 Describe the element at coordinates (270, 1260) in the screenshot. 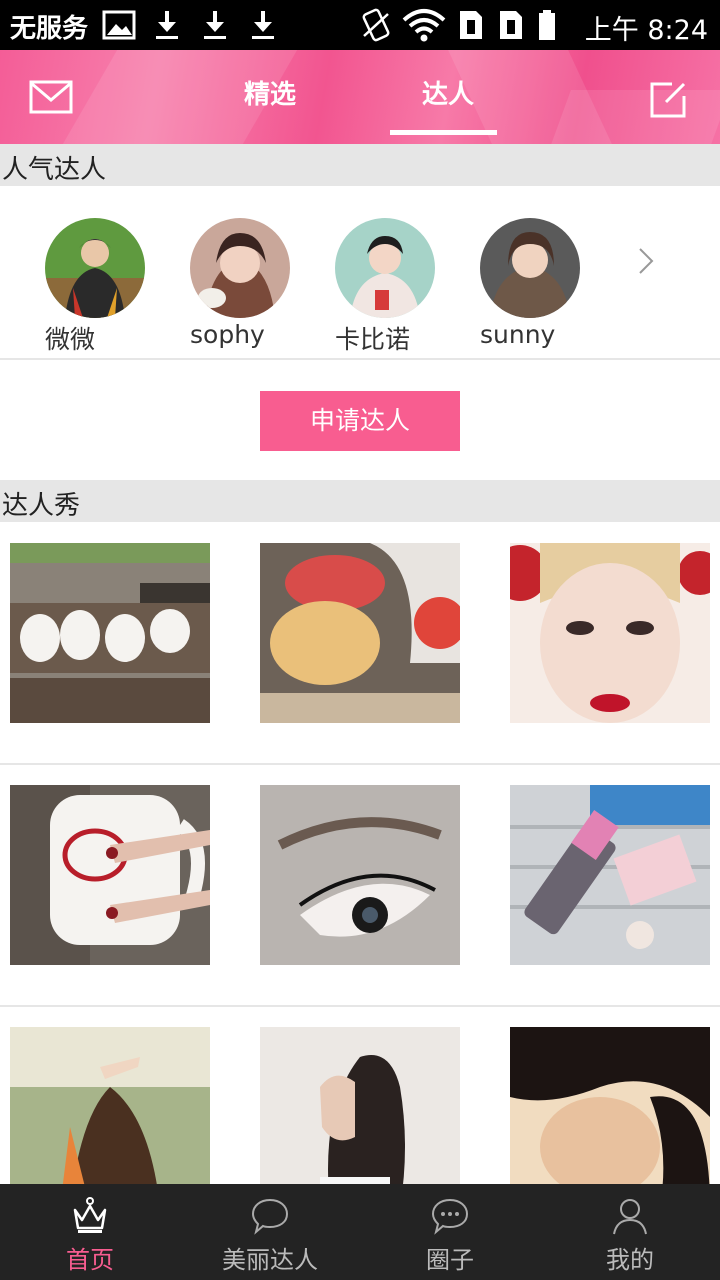

I see `nav-label: 美丽达人` at that location.